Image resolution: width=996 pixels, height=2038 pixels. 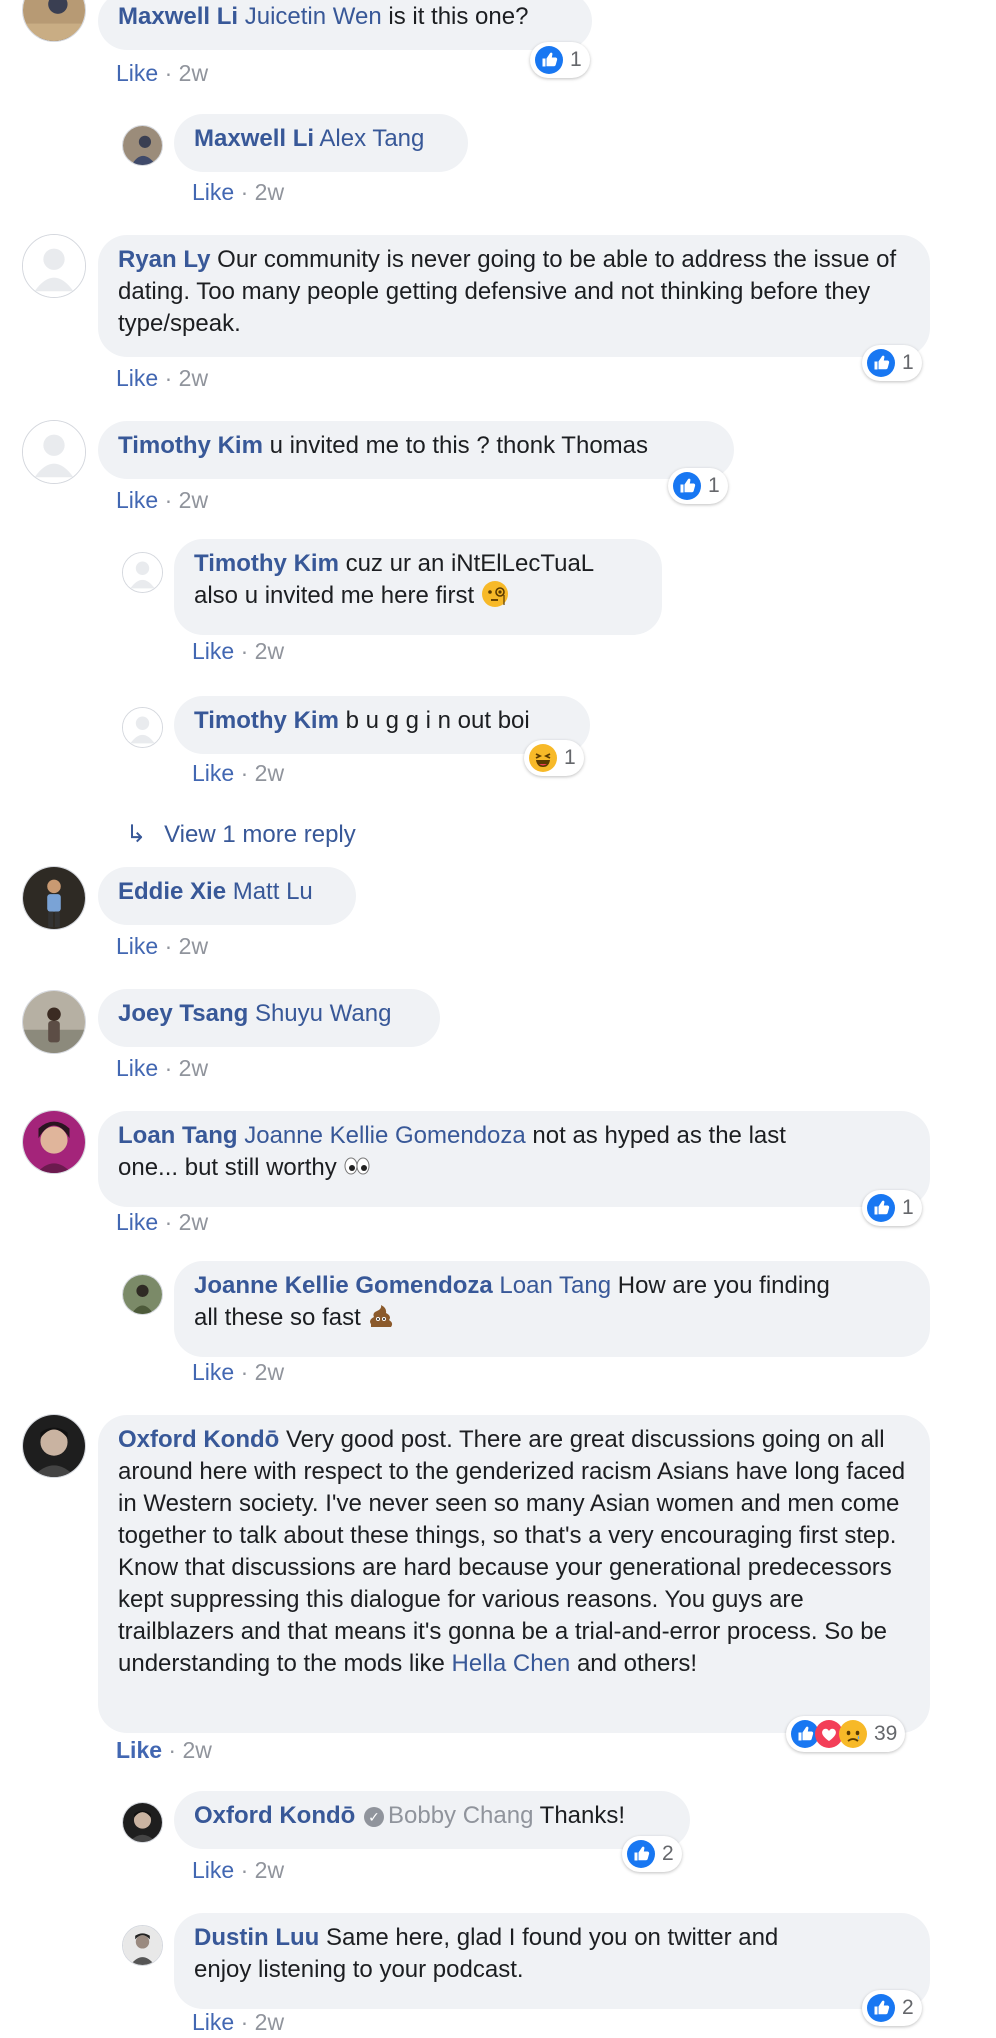 What do you see at coordinates (543, 758) in the screenshot?
I see `laughing-icon` at bounding box center [543, 758].